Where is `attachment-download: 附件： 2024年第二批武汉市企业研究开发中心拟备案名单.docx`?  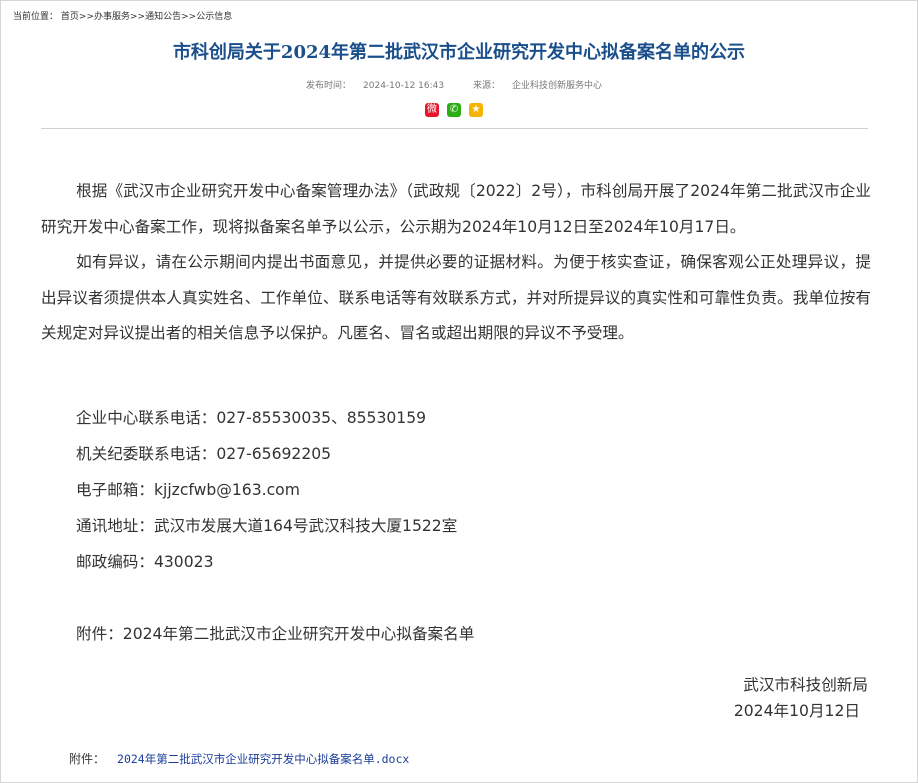
attachment-download: 附件： 2024年第二批武汉市企业研究开发中心拟备案名单.docx is located at coordinates (239, 758).